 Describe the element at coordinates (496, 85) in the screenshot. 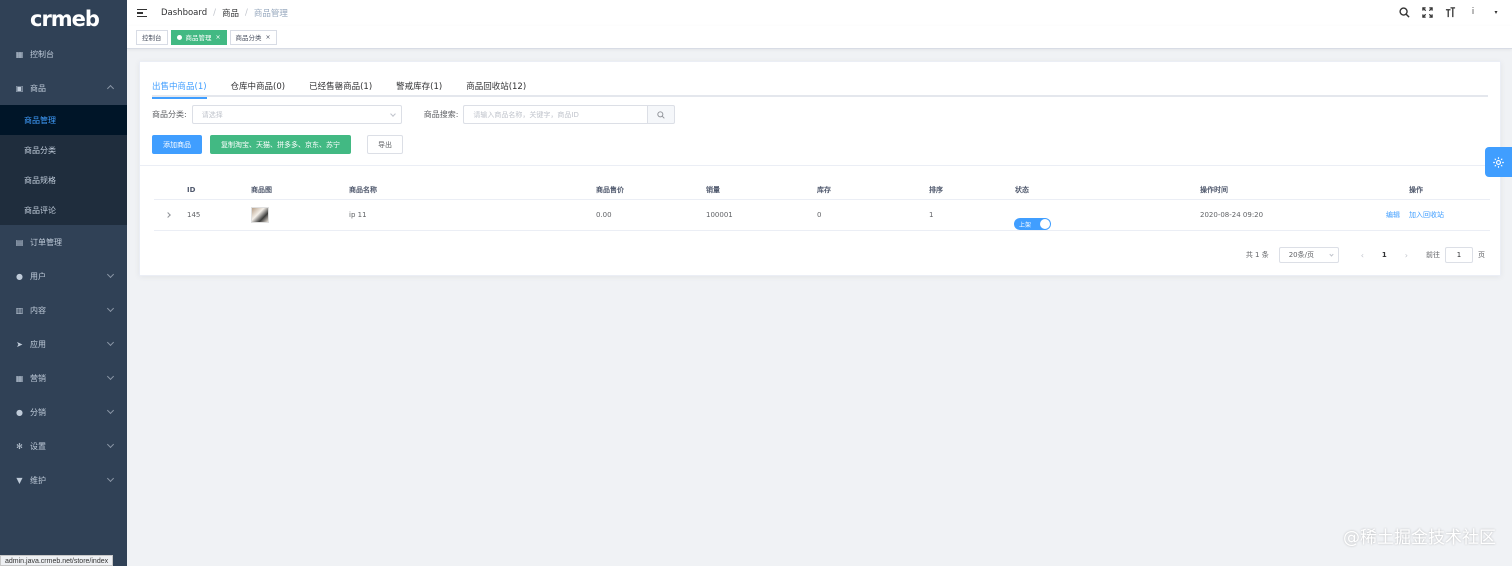

I see `tab-recycle-bin: 商品回收站(12)` at that location.